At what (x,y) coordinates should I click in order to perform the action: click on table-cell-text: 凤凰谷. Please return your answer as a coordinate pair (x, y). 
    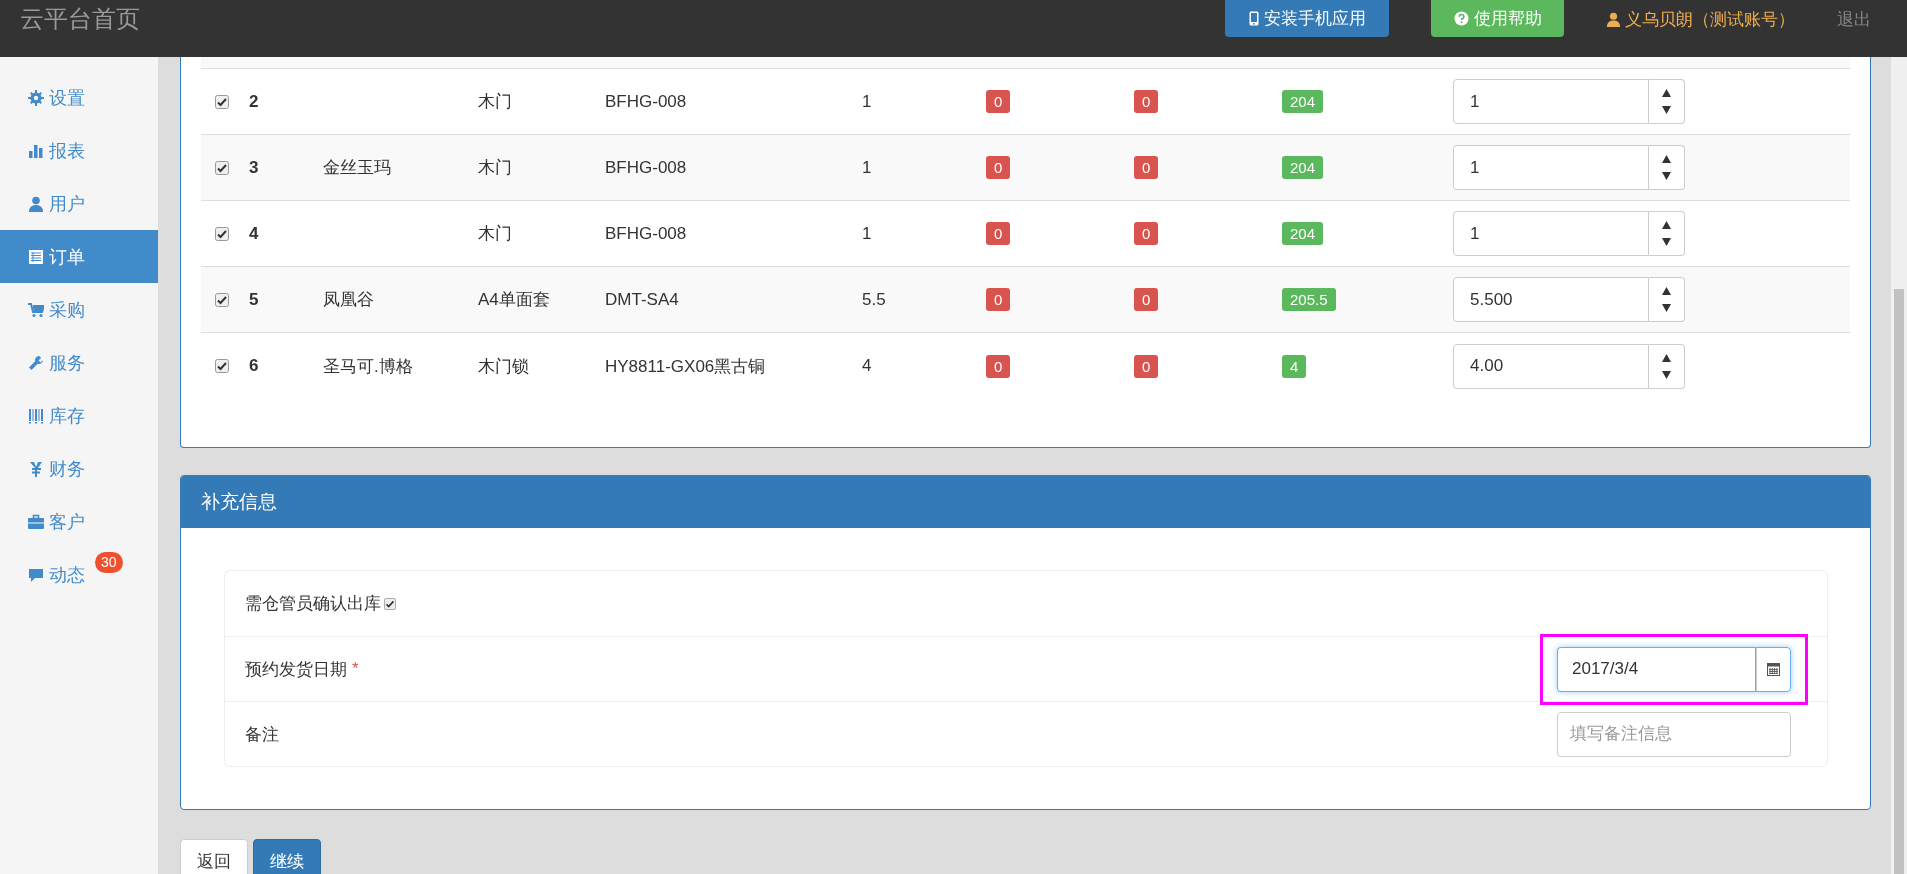
    Looking at the image, I should click on (348, 300).